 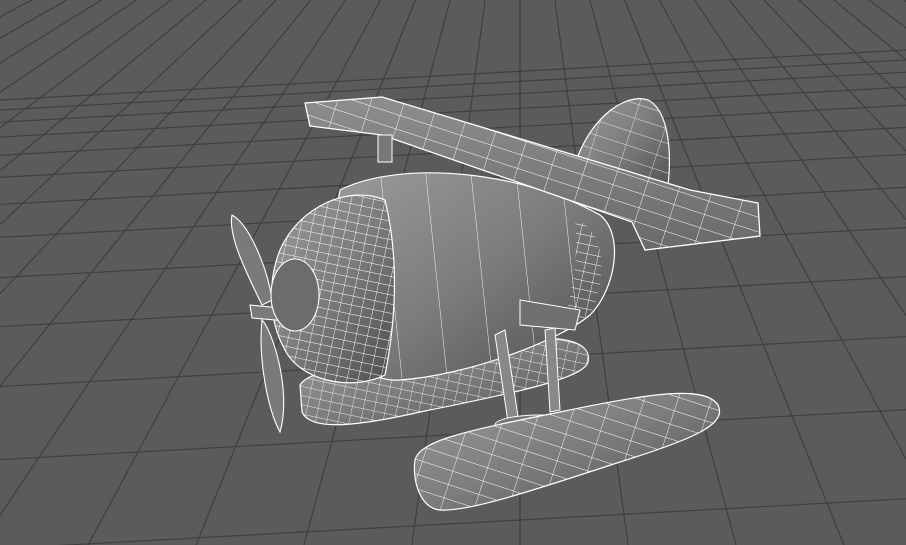 I want to click on propeller-spinner, so click(x=295, y=295).